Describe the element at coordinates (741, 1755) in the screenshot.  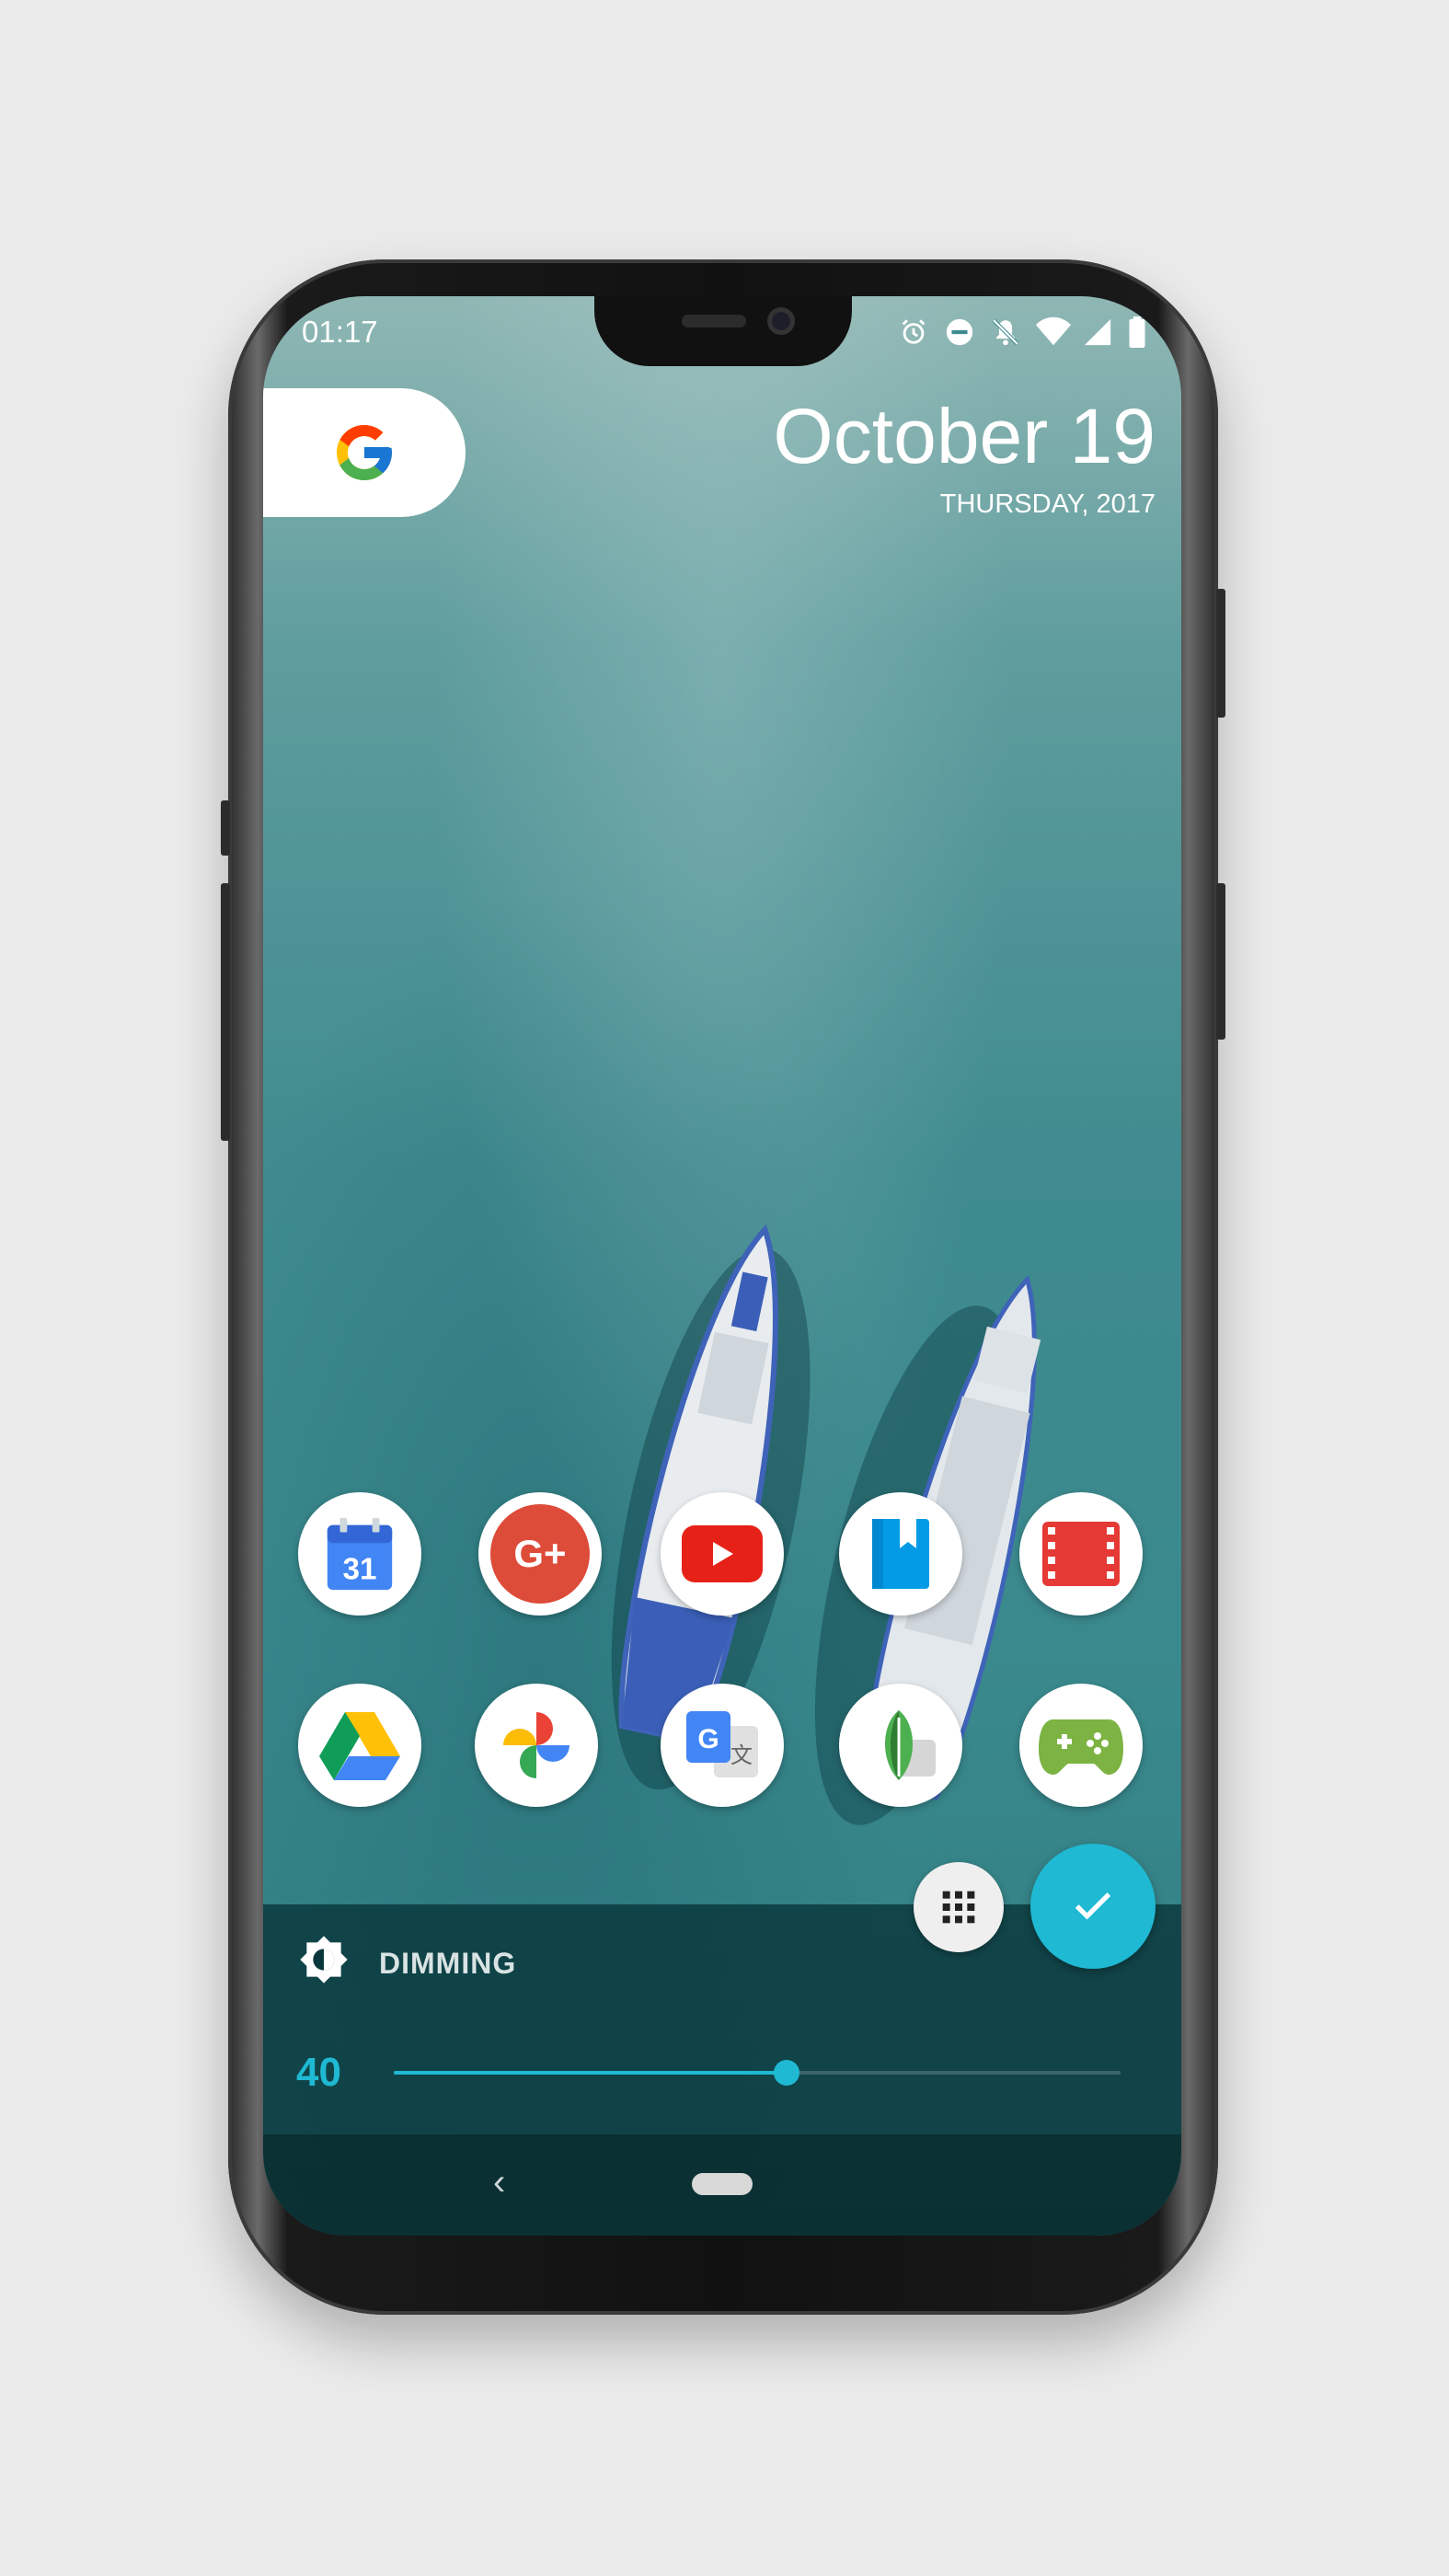
I see `svg-text: 文` at that location.